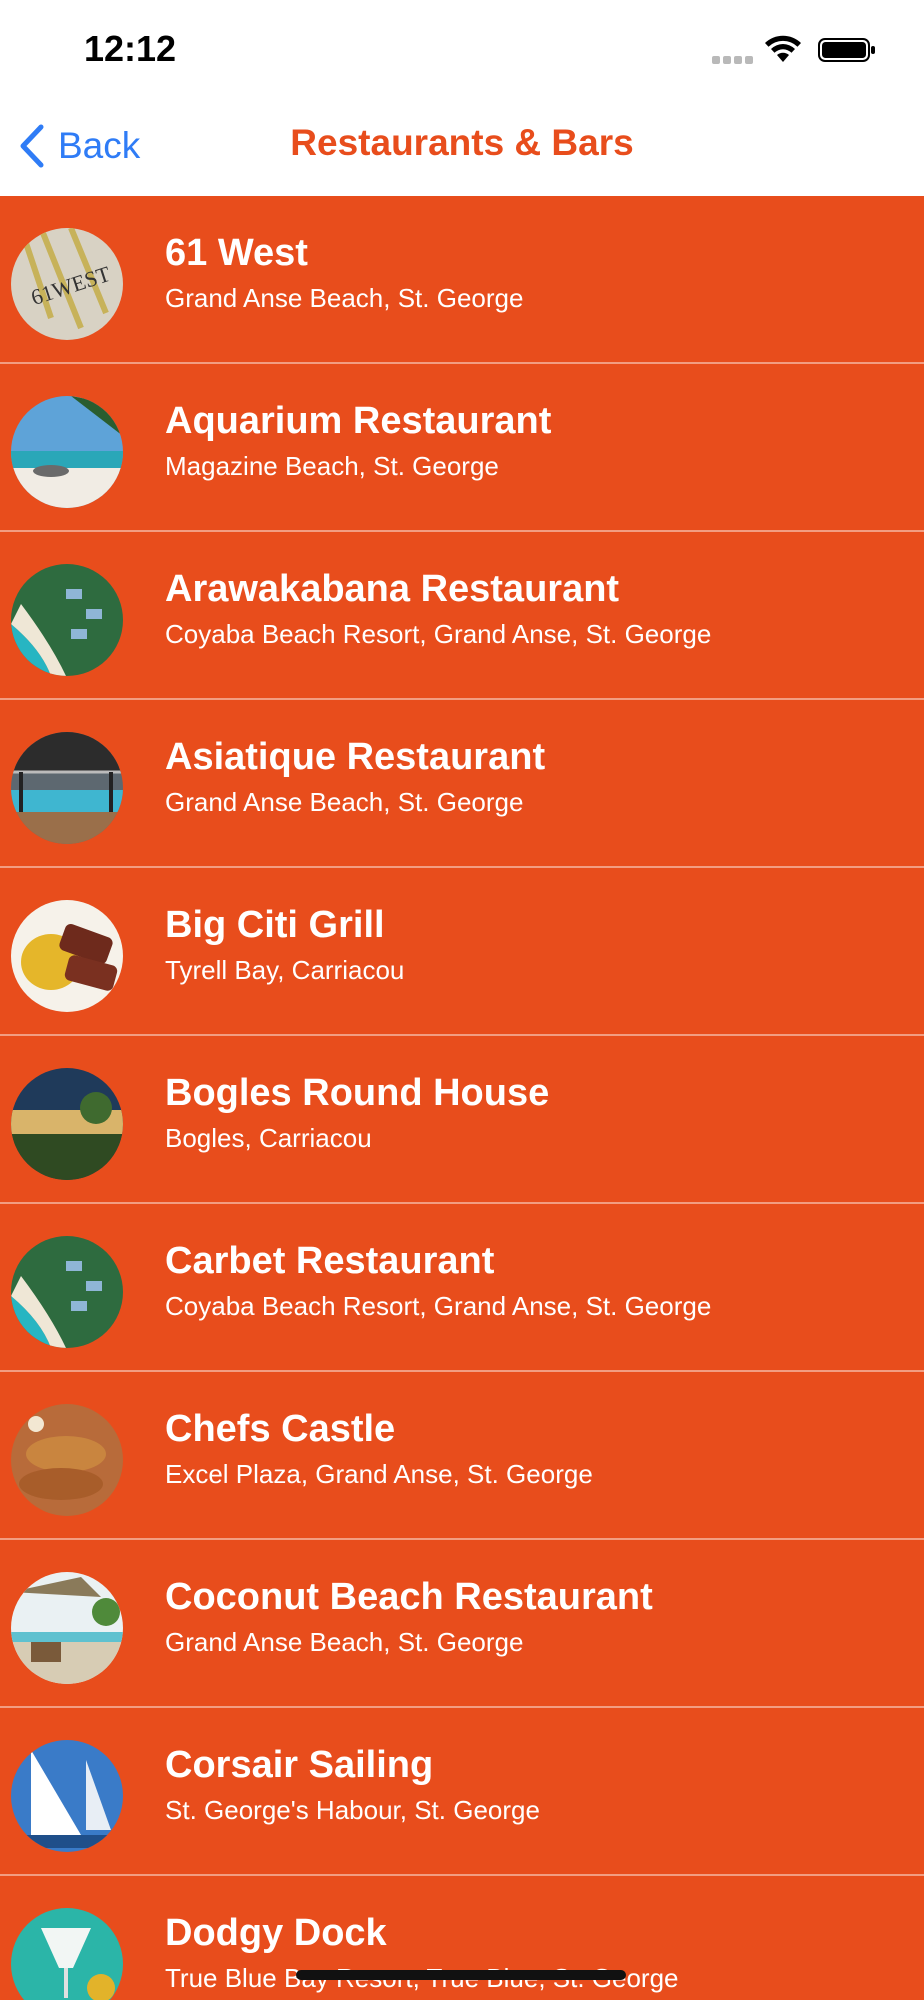 This screenshot has width=924, height=2000. Describe the element at coordinates (461, 1975) in the screenshot. I see `home-indicator` at that location.